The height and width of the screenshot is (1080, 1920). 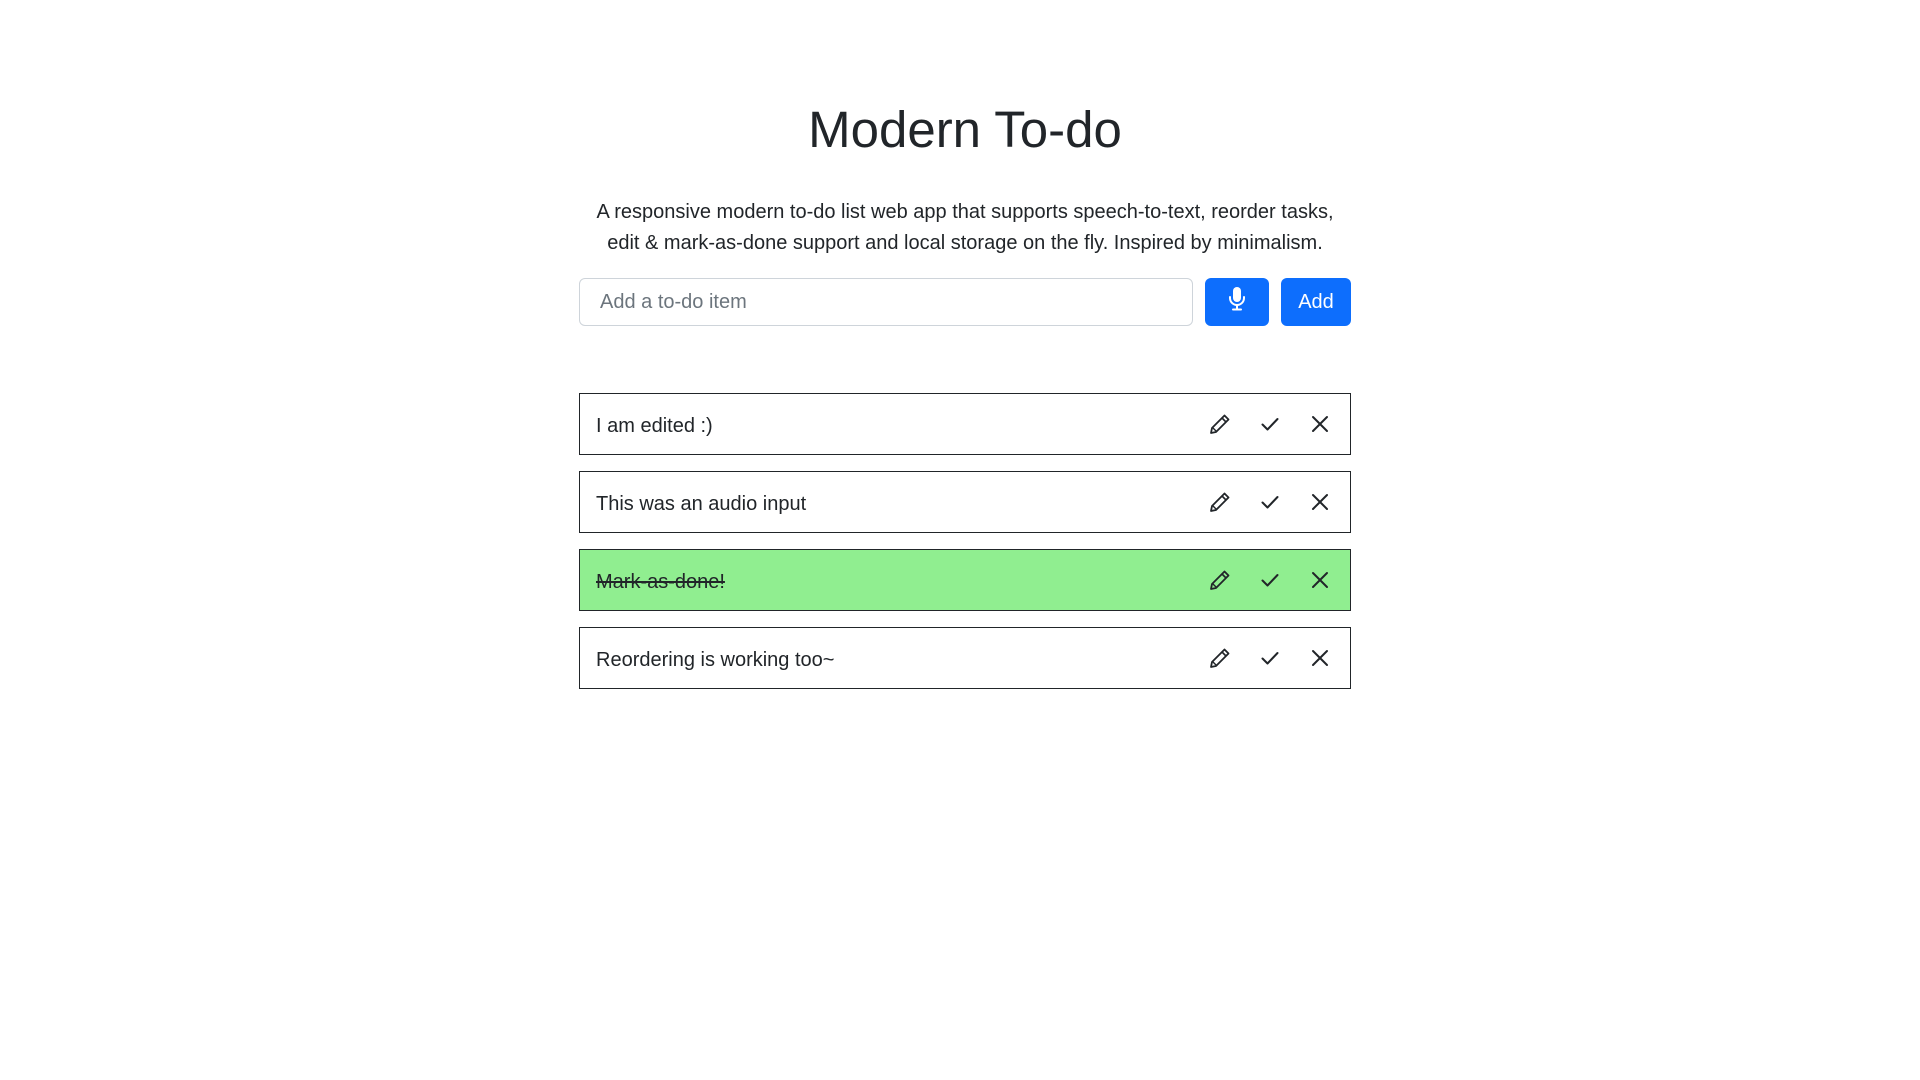 I want to click on add-todo-form: Add, so click(x=965, y=302).